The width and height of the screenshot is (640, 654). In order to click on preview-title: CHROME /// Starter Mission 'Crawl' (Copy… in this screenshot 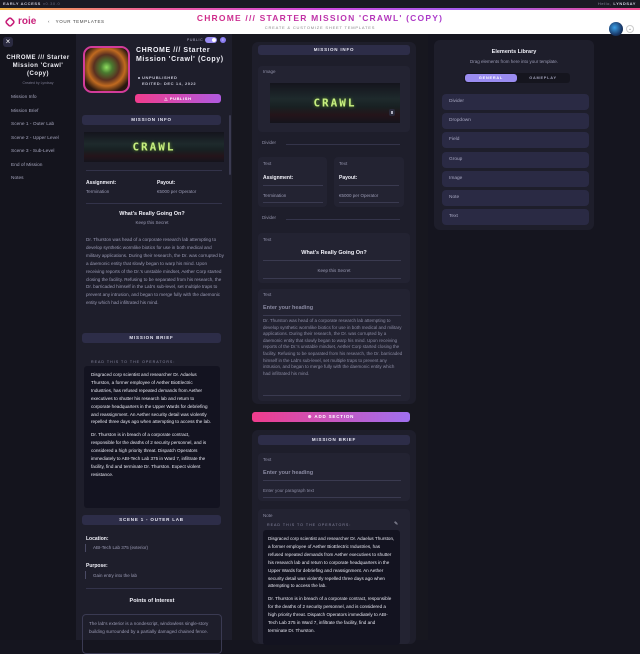, I will do `click(180, 55)`.